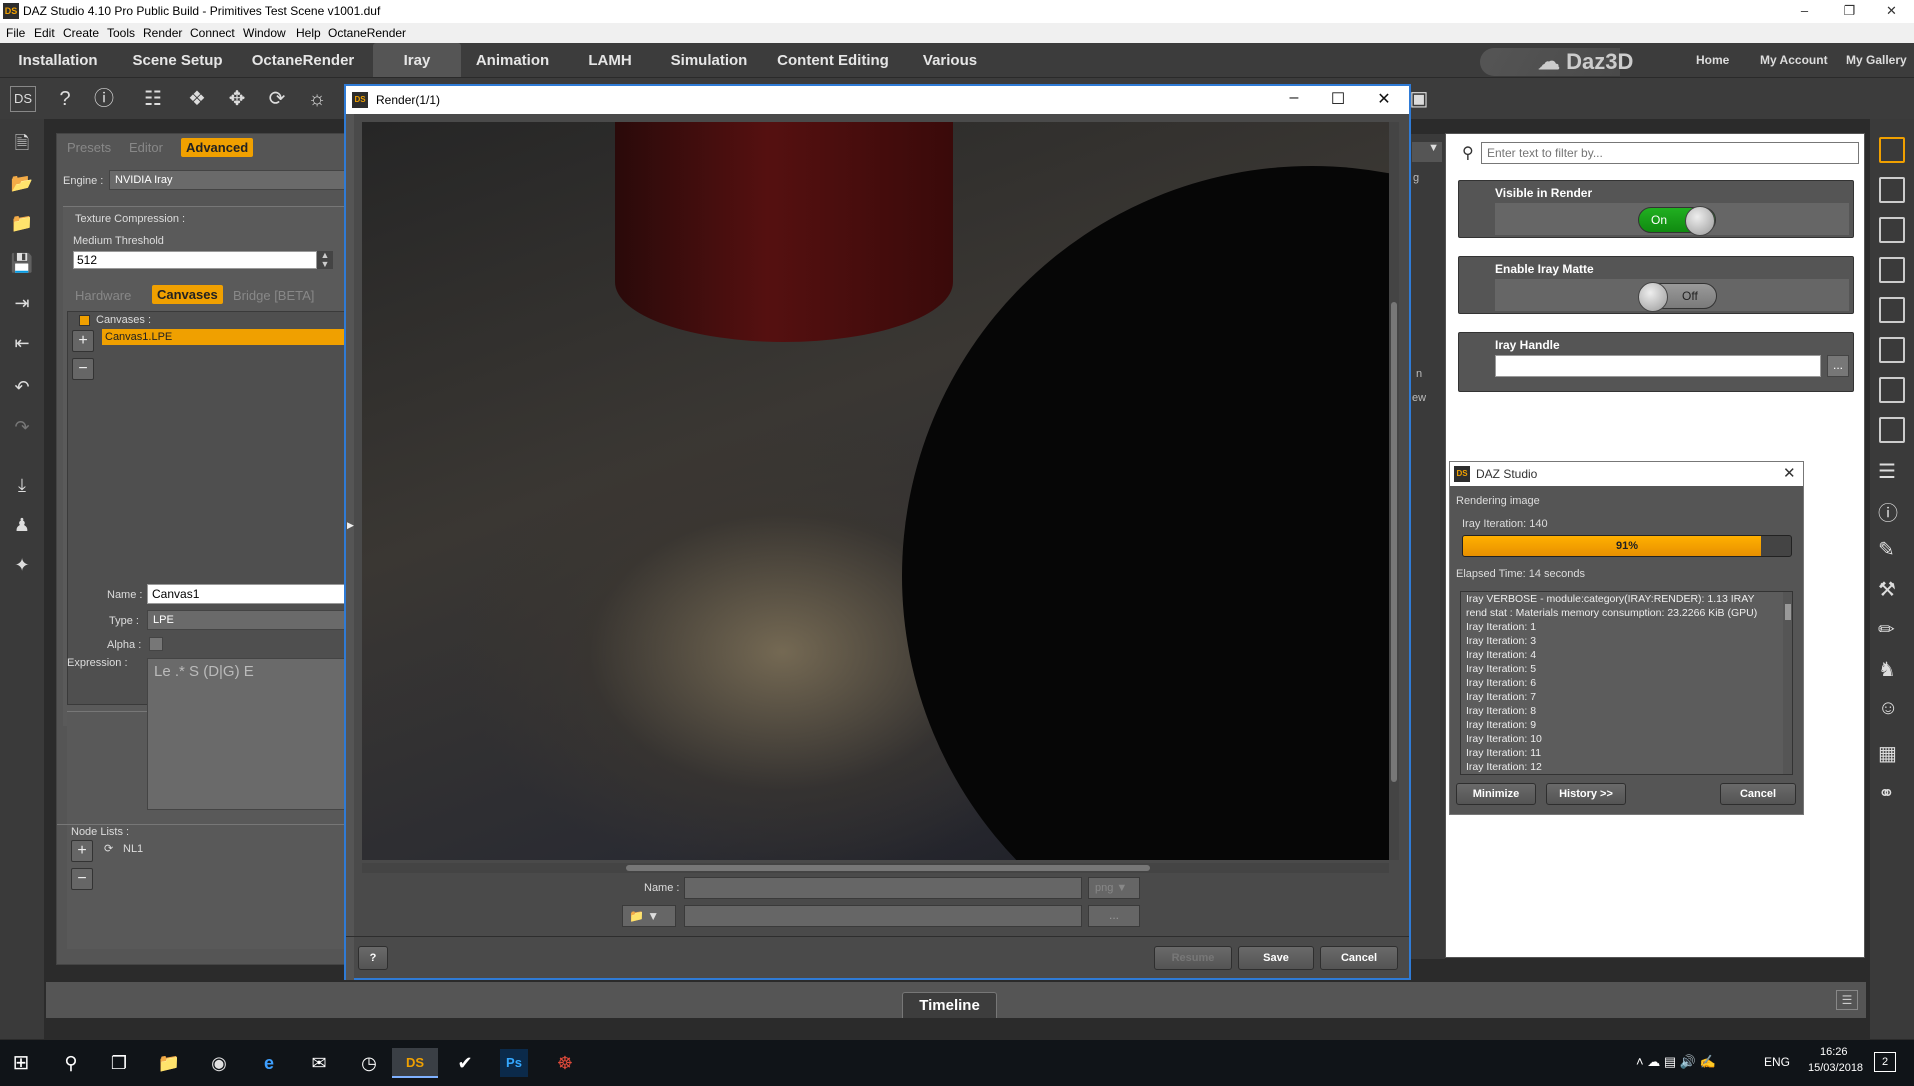 The height and width of the screenshot is (1086, 1914). What do you see at coordinates (197, 99) in the screenshot?
I see `node-positioning-icon: ❖` at bounding box center [197, 99].